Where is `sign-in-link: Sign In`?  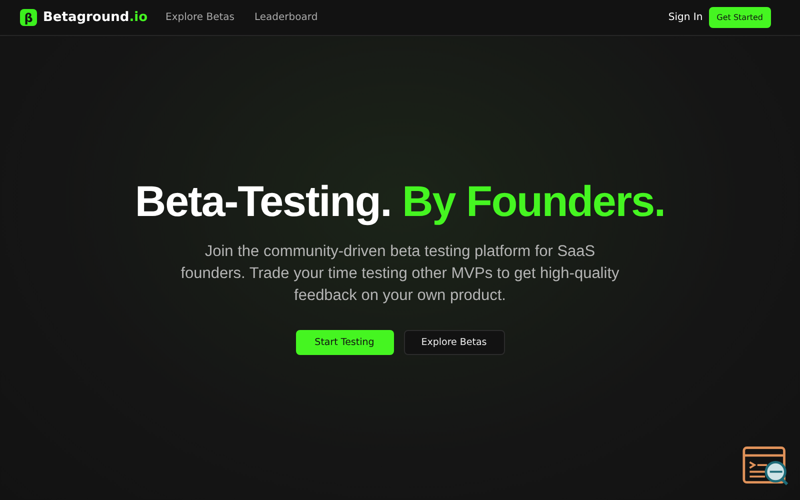 sign-in-link: Sign In is located at coordinates (685, 17).